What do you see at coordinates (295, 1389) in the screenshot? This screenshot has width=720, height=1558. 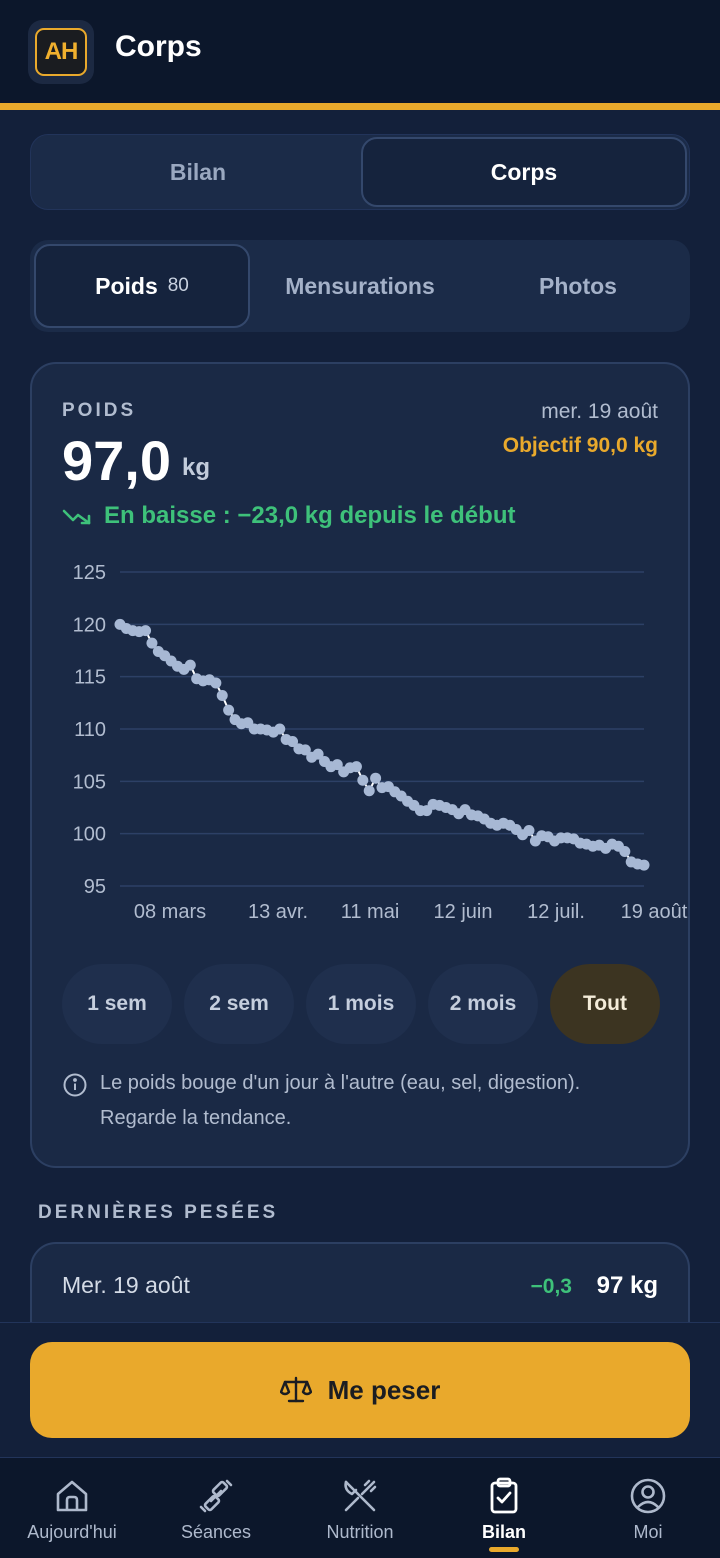 I see `scale-icon` at bounding box center [295, 1389].